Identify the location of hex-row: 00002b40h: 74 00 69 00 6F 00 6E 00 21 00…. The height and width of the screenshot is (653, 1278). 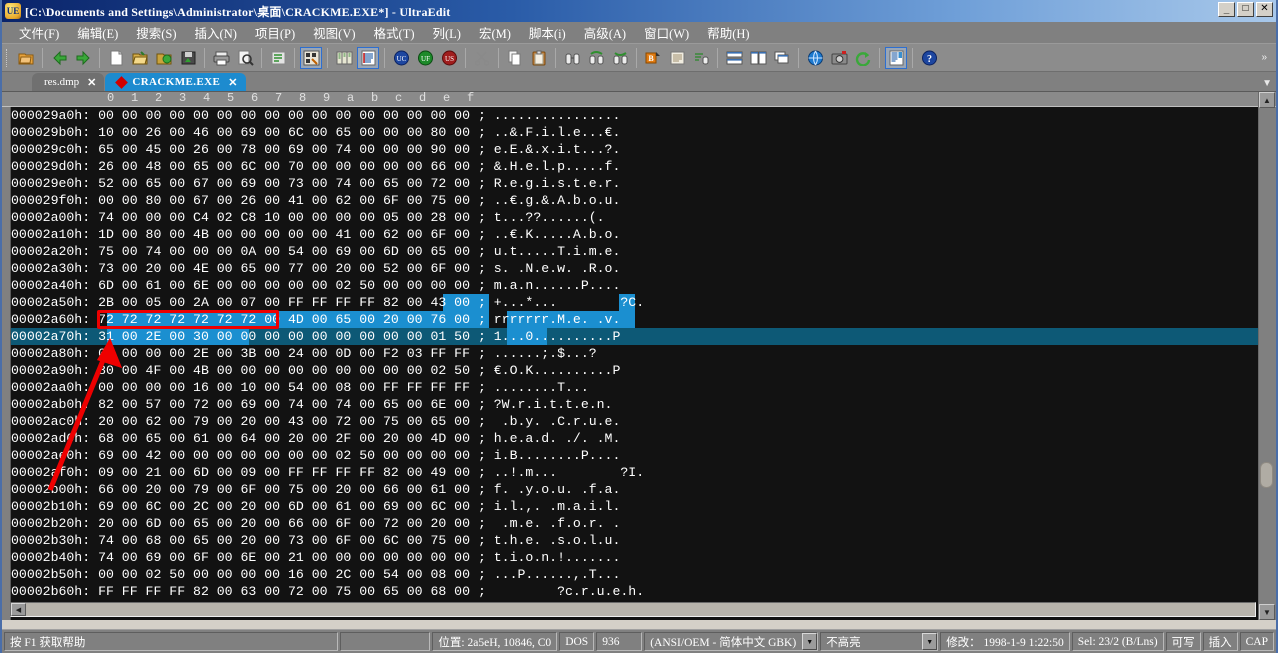
(634, 557).